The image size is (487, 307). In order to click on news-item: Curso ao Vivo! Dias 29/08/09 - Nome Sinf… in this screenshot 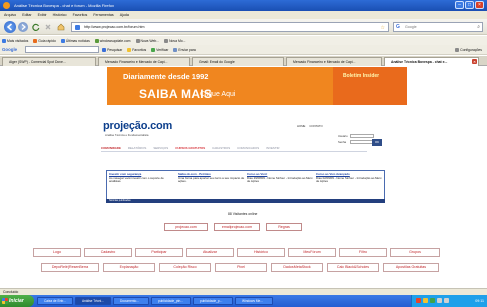, I will do `click(280, 185)`.